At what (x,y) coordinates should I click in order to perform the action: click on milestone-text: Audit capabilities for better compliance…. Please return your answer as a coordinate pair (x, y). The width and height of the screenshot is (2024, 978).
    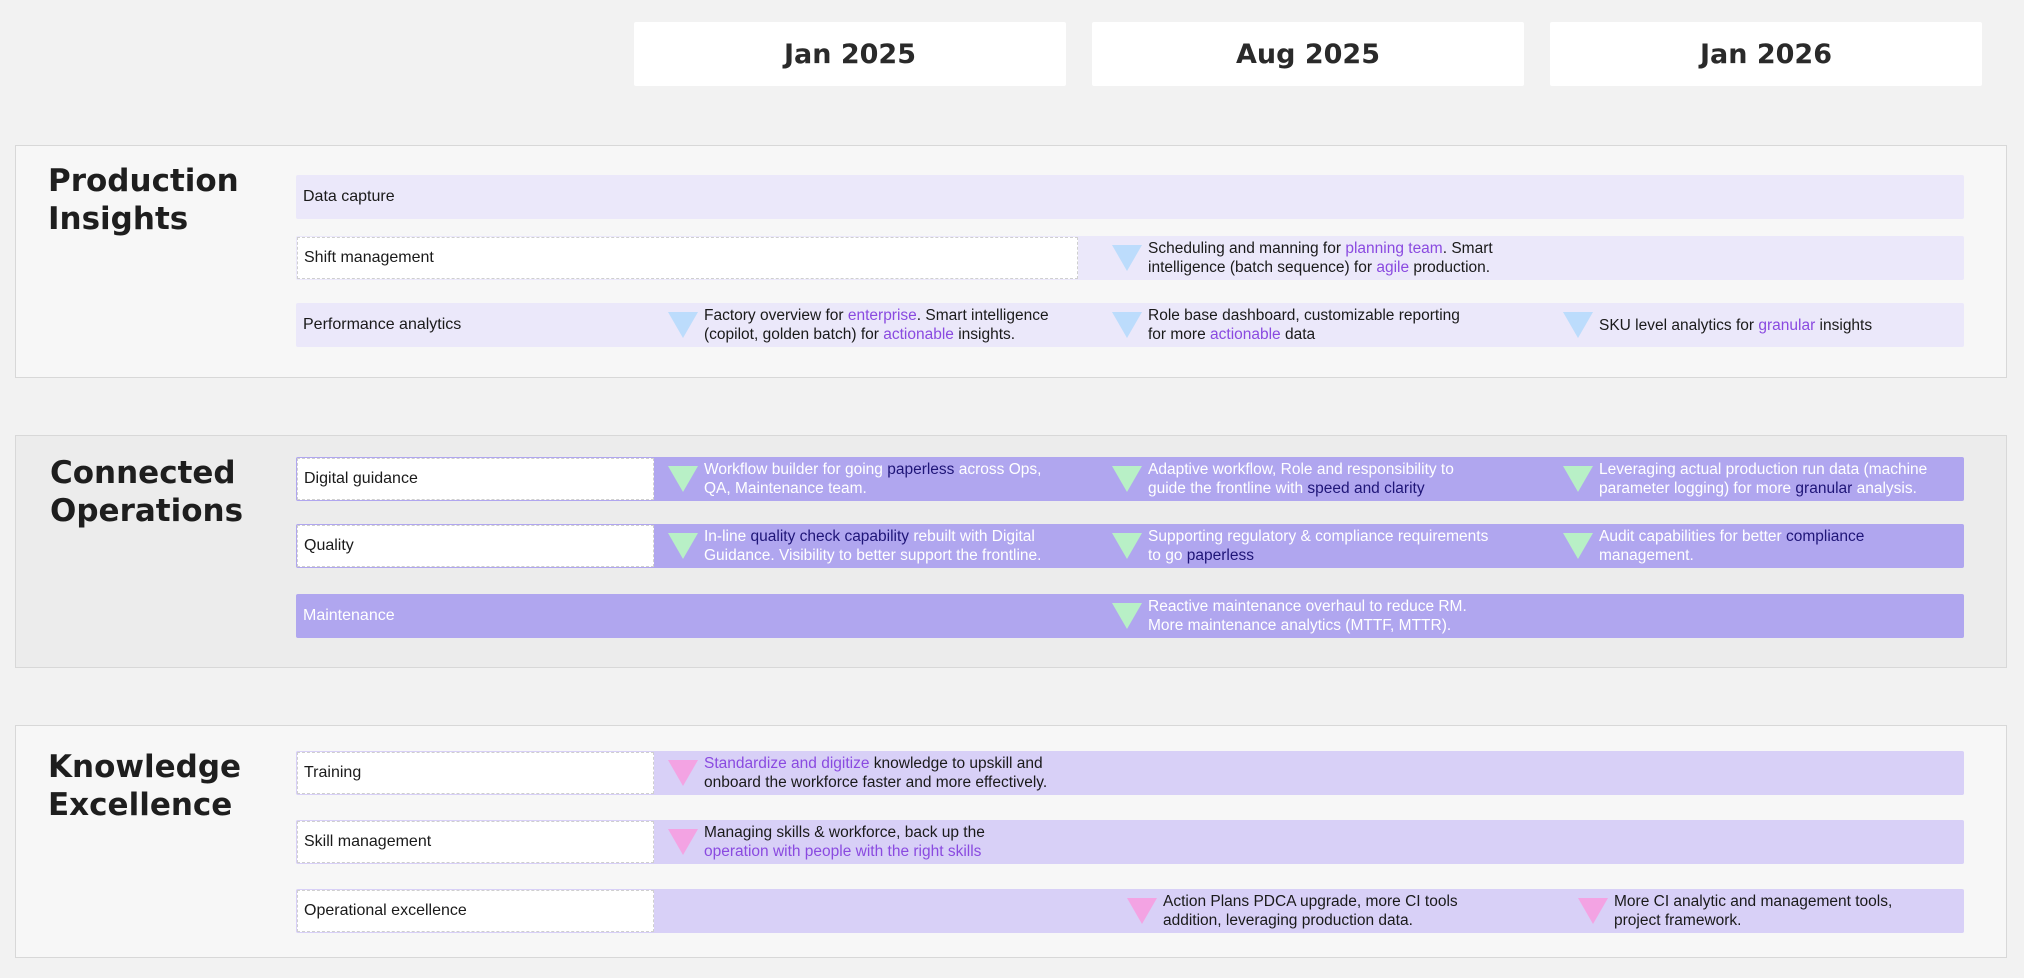
    Looking at the image, I should click on (1732, 546).